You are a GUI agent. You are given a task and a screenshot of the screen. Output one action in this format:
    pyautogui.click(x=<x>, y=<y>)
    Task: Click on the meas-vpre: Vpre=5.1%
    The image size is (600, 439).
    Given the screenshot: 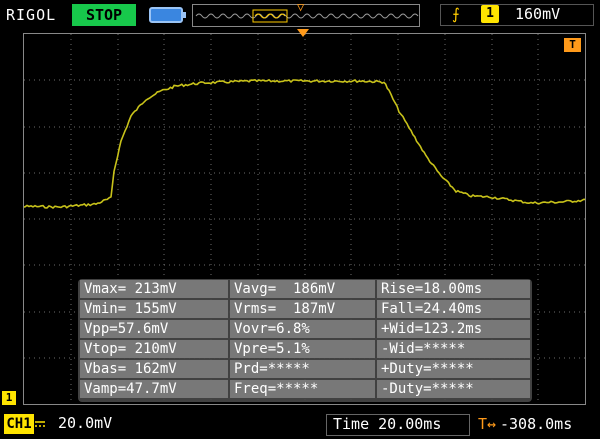 What is the action you would take?
    pyautogui.click(x=302, y=349)
    